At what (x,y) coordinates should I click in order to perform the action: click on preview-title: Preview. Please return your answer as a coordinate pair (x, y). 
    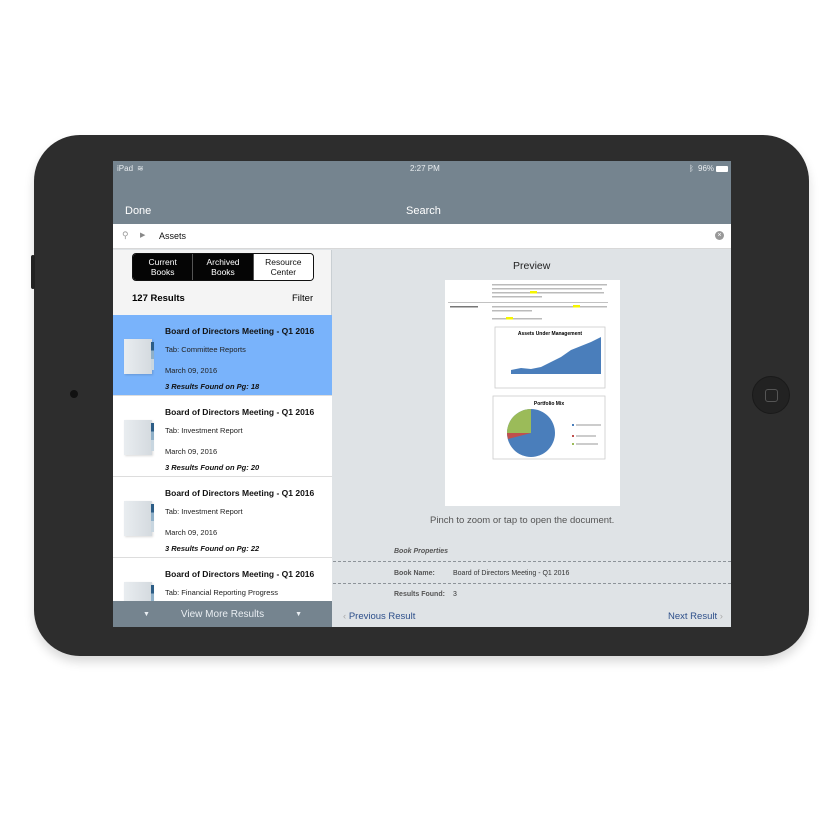
    Looking at the image, I should click on (532, 266).